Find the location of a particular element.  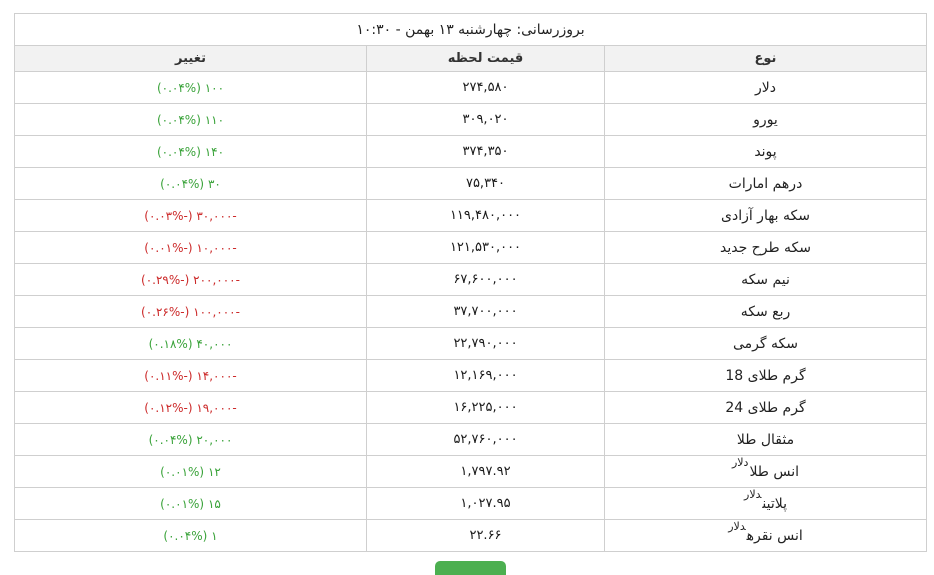

item-name: گرم طلای 24 is located at coordinates (765, 407).